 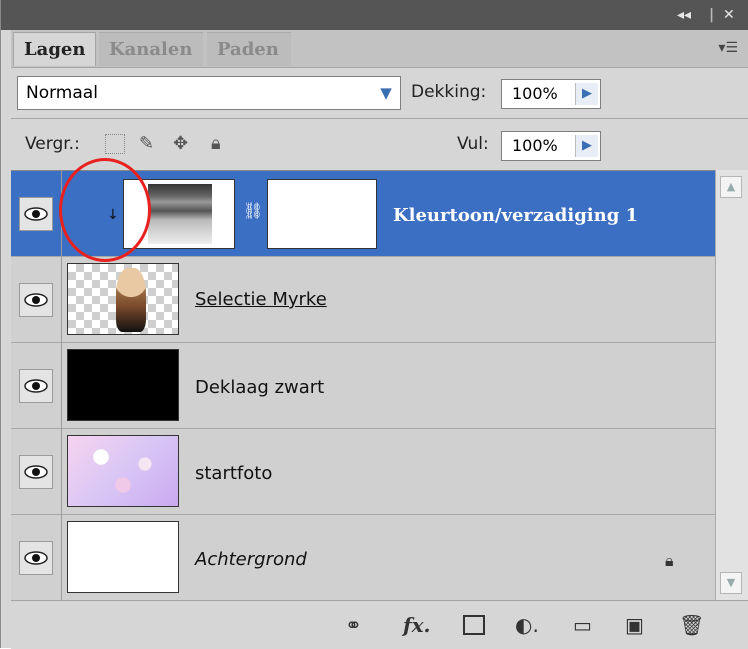 What do you see at coordinates (209, 93) in the screenshot?
I see `blend-mode-select: Normaal ▼` at bounding box center [209, 93].